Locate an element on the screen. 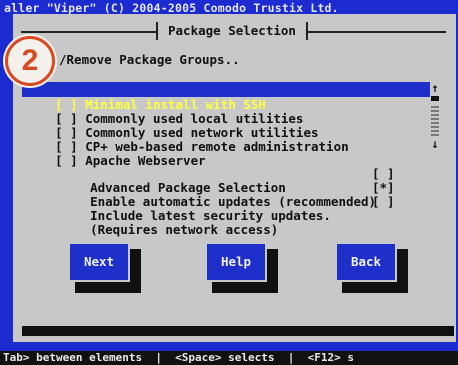  step-number: 2 is located at coordinates (30, 60).